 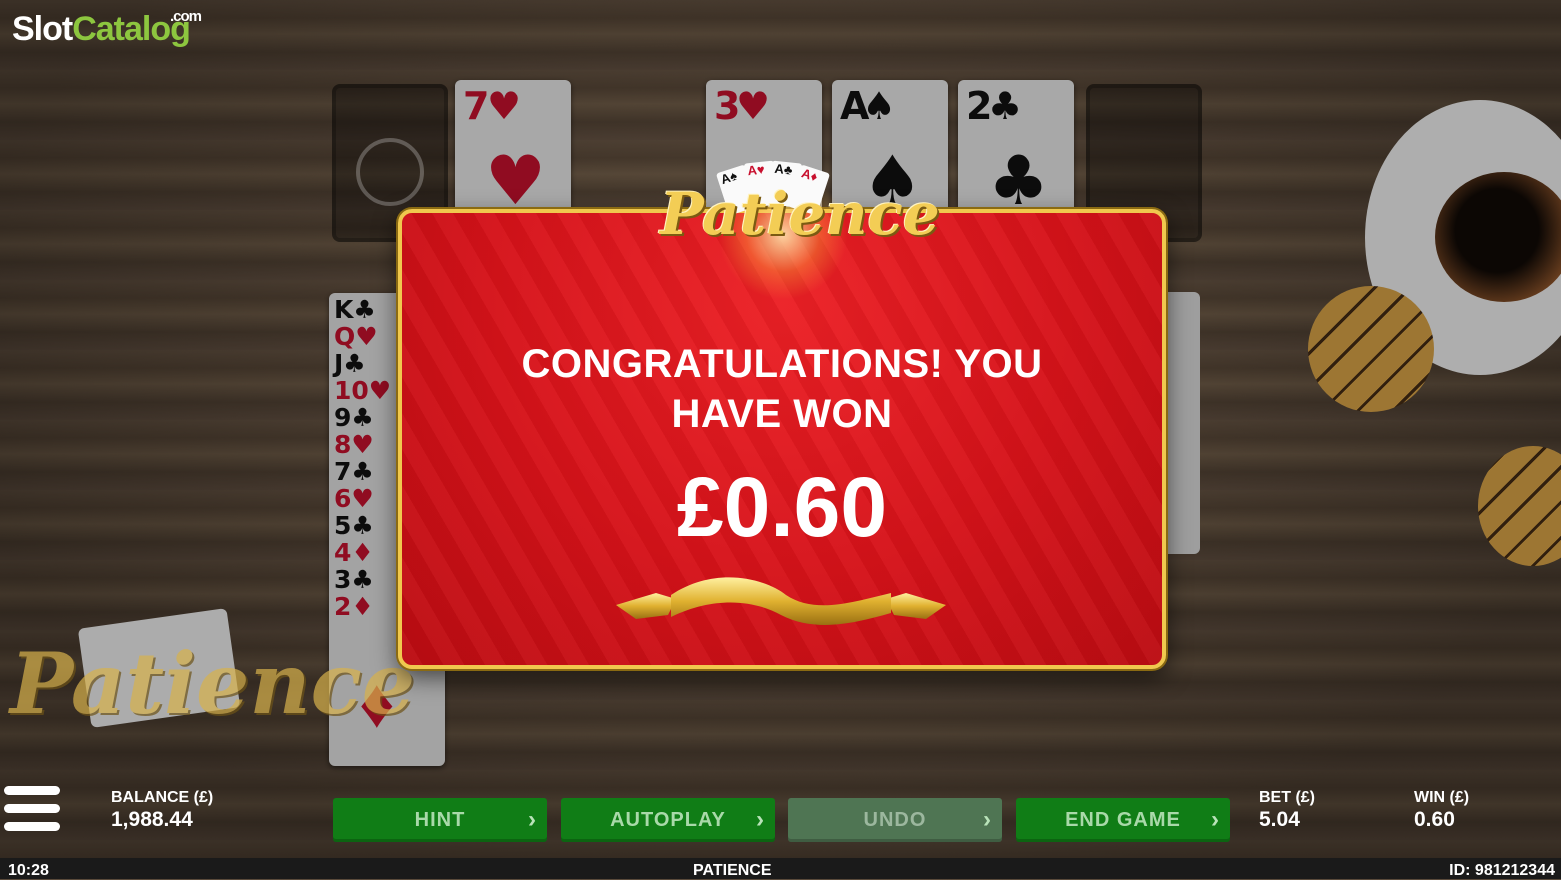 I want to click on tableau-card: J♣, so click(x=350, y=363).